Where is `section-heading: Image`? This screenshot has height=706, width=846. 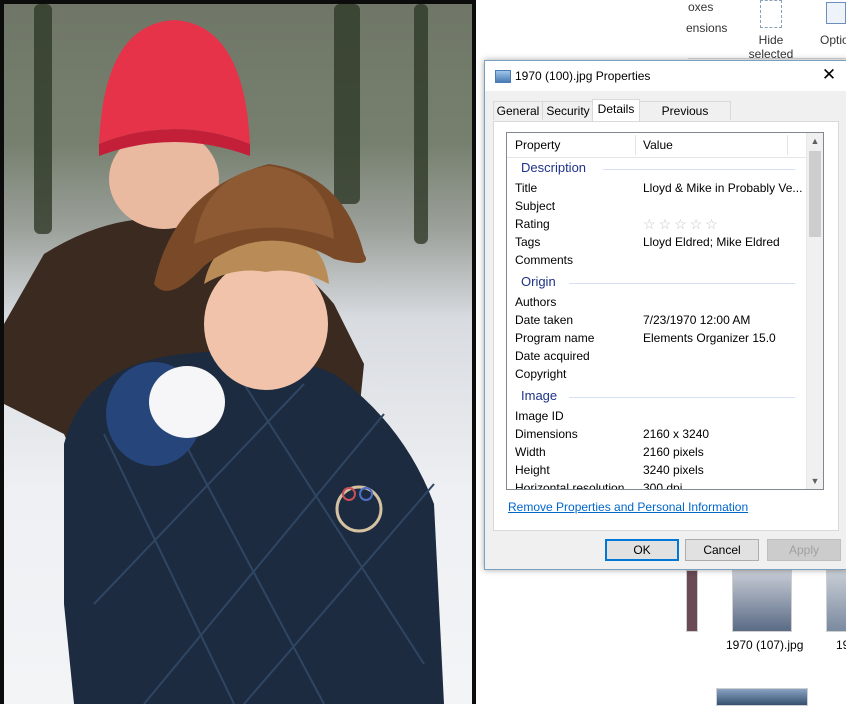
section-heading: Image is located at coordinates (539, 395).